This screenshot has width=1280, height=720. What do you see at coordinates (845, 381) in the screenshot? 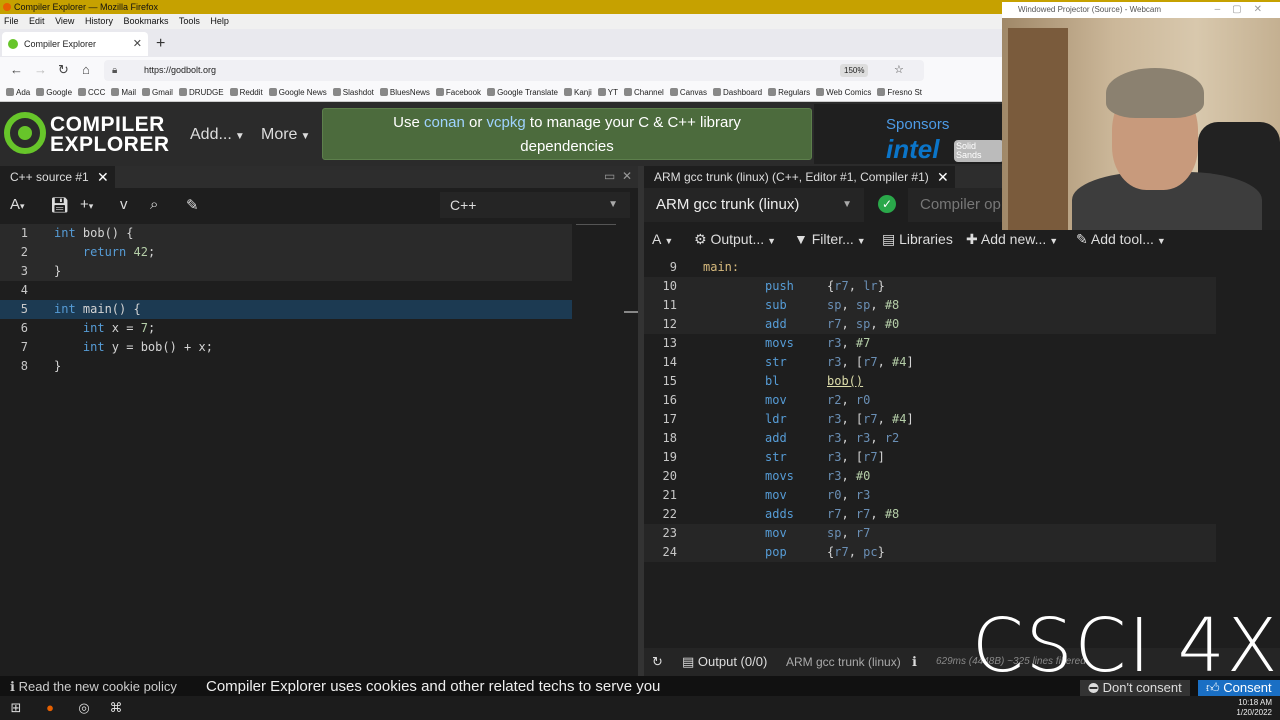
I see `asm-function-link: bob()` at bounding box center [845, 381].